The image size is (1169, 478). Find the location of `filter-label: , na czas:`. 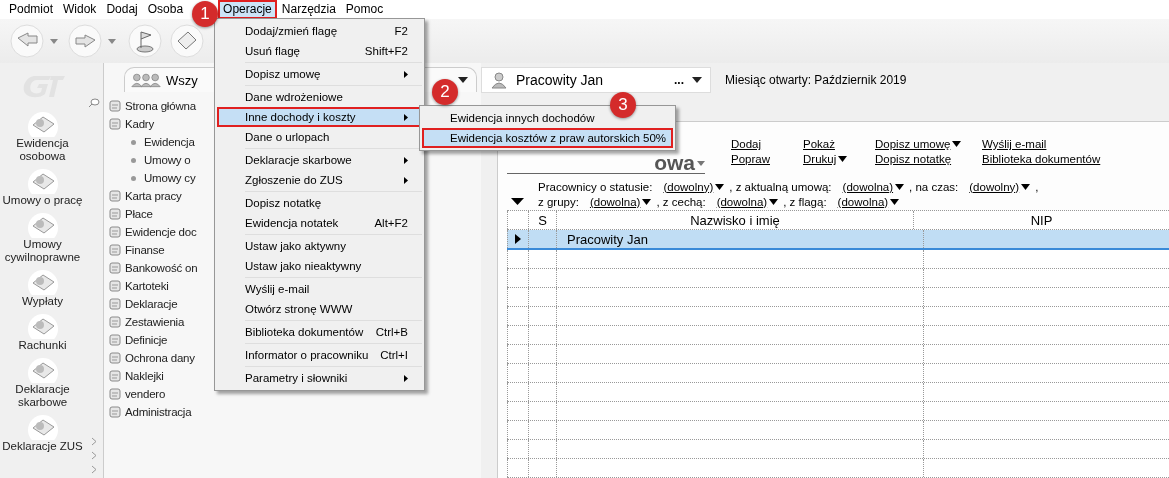

filter-label: , na czas: is located at coordinates (934, 186).